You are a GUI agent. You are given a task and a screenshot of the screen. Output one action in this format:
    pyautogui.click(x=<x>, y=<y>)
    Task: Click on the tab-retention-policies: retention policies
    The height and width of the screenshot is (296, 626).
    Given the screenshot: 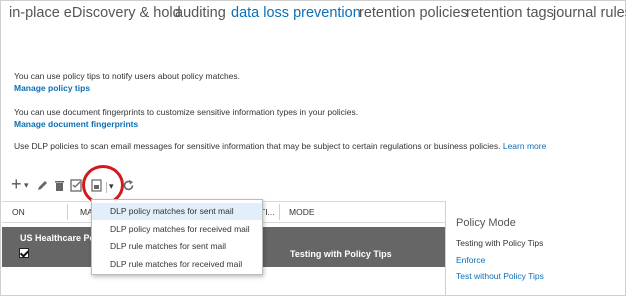 What is the action you would take?
    pyautogui.click(x=413, y=13)
    